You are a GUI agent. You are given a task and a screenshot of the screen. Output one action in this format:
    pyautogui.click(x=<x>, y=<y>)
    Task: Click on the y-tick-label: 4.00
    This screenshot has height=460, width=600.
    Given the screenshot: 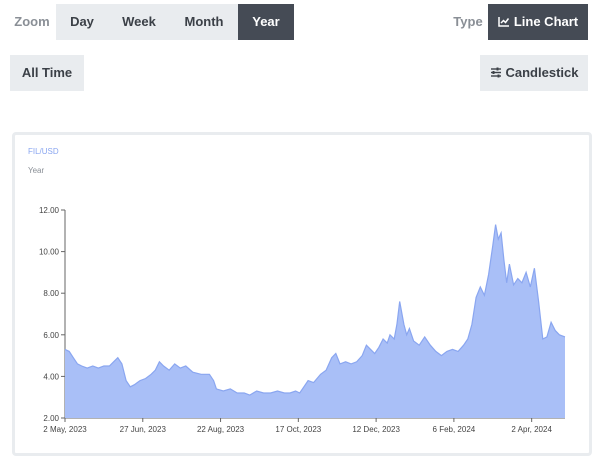 What is the action you would take?
    pyautogui.click(x=51, y=376)
    